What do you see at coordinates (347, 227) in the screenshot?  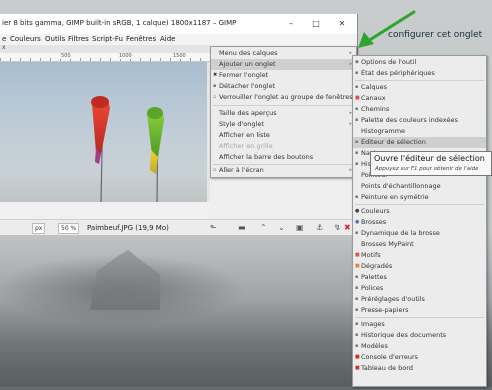 I see `delete-layer-icon: ✖` at bounding box center [347, 227].